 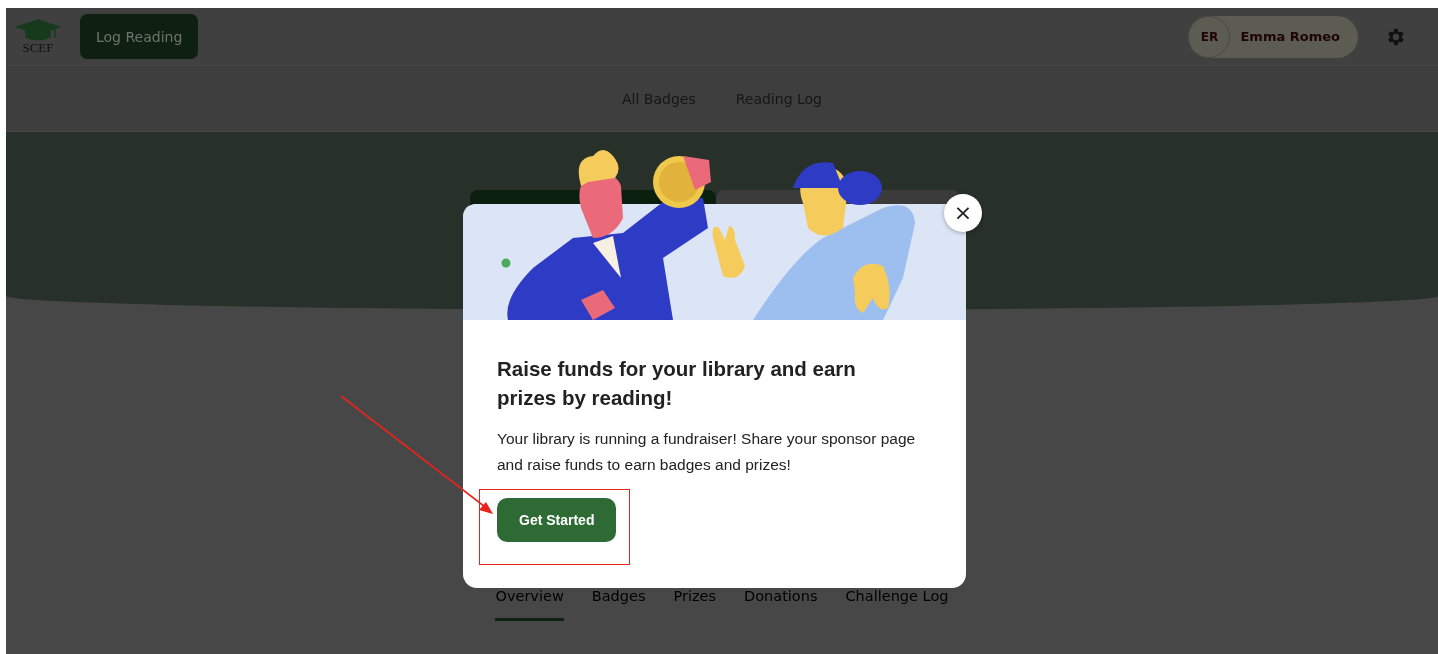 I want to click on graduation-cap-icon, so click(x=38, y=30).